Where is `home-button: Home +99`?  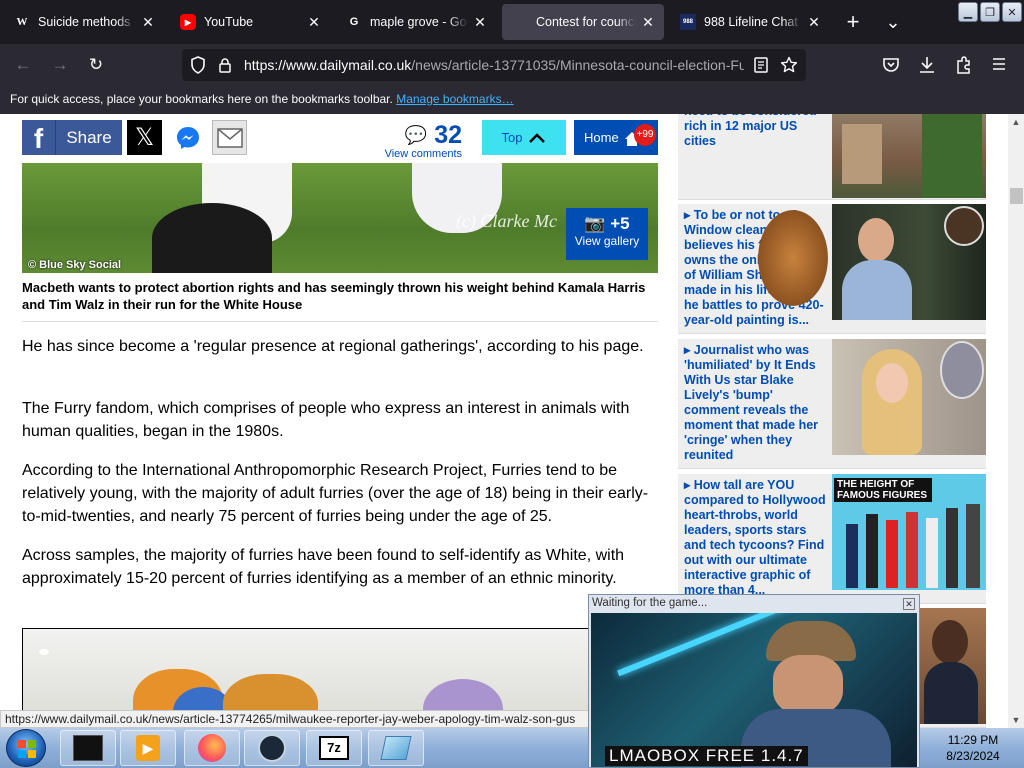 home-button: Home +99 is located at coordinates (616, 137).